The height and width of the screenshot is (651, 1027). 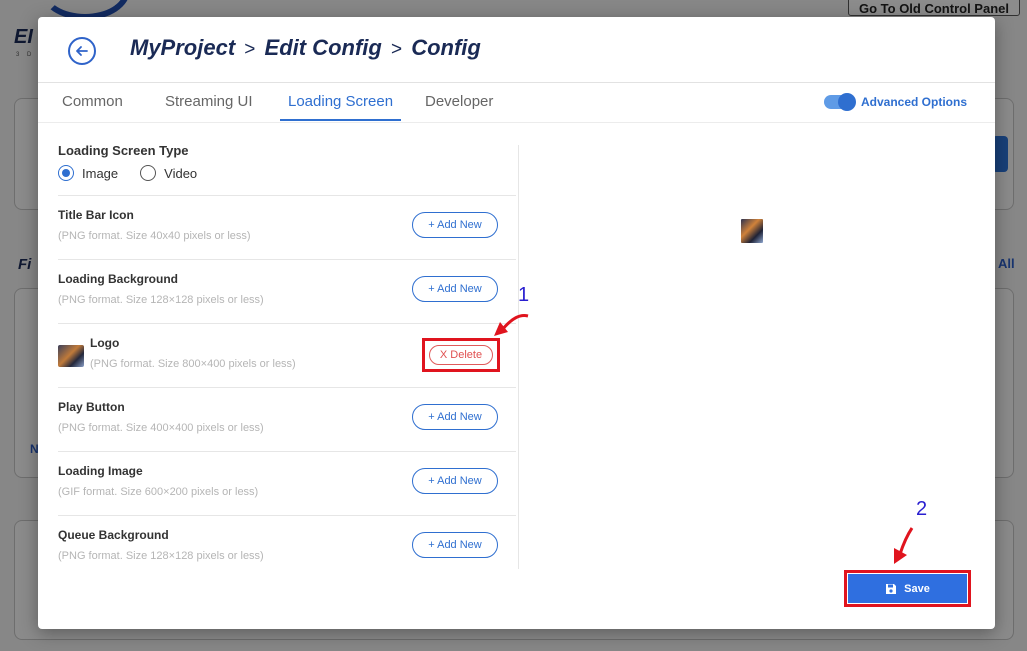 What do you see at coordinates (524, 295) in the screenshot?
I see `annotation-step-1: 1` at bounding box center [524, 295].